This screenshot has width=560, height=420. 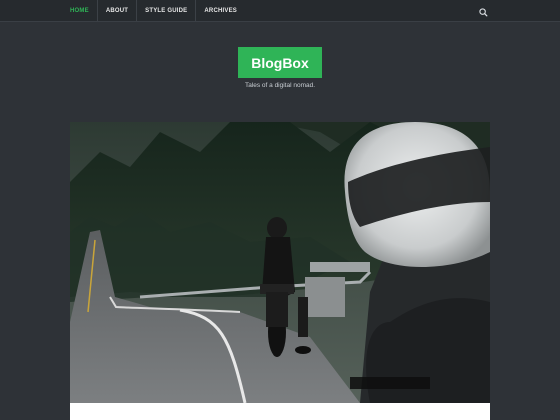 I want to click on search-icon, so click(x=483, y=12).